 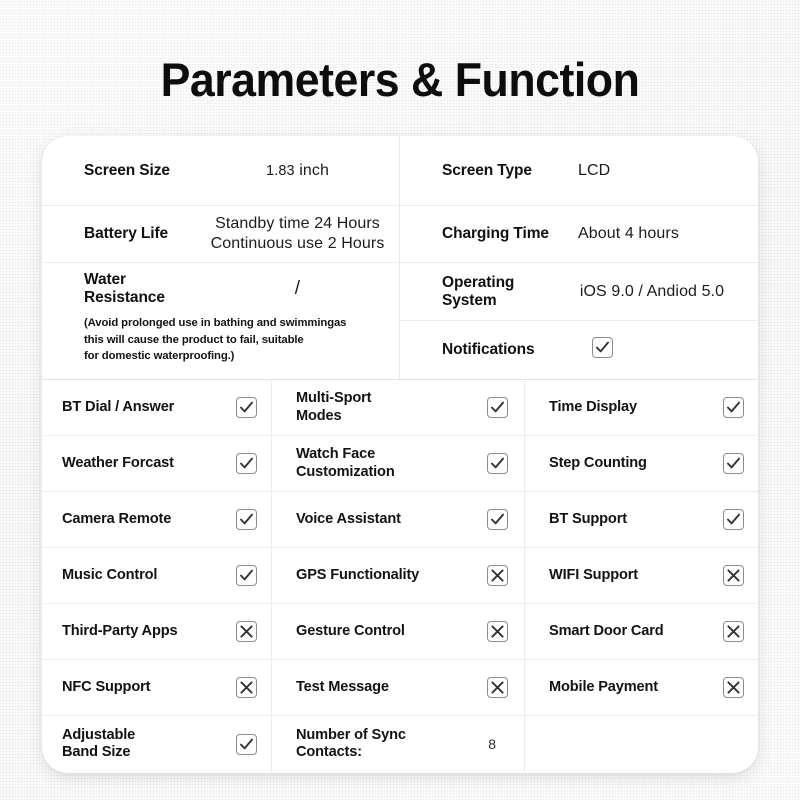 I want to click on battery-life-line-2: Continuous use 2 Hours, so click(x=297, y=243).